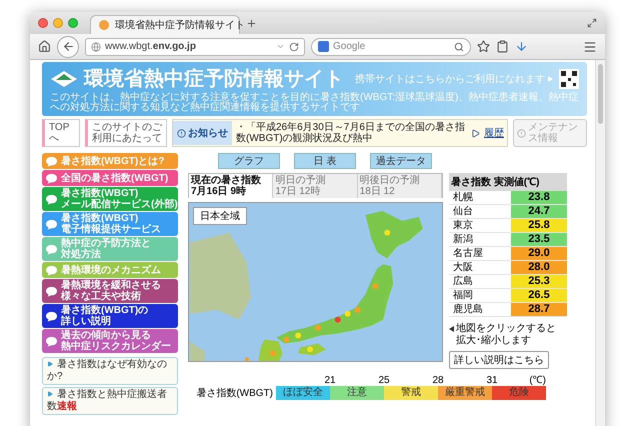  I want to click on map-tab: 現在の暑さ指数 7月16日 9時, so click(231, 186).